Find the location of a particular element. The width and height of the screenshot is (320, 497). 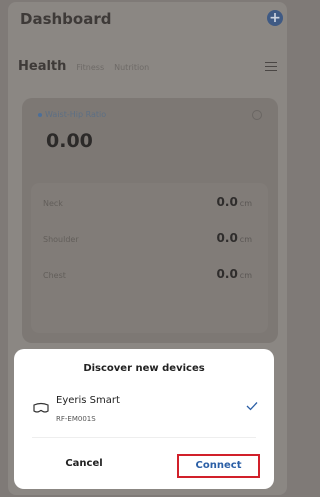

tab-health: Health is located at coordinates (42, 66).